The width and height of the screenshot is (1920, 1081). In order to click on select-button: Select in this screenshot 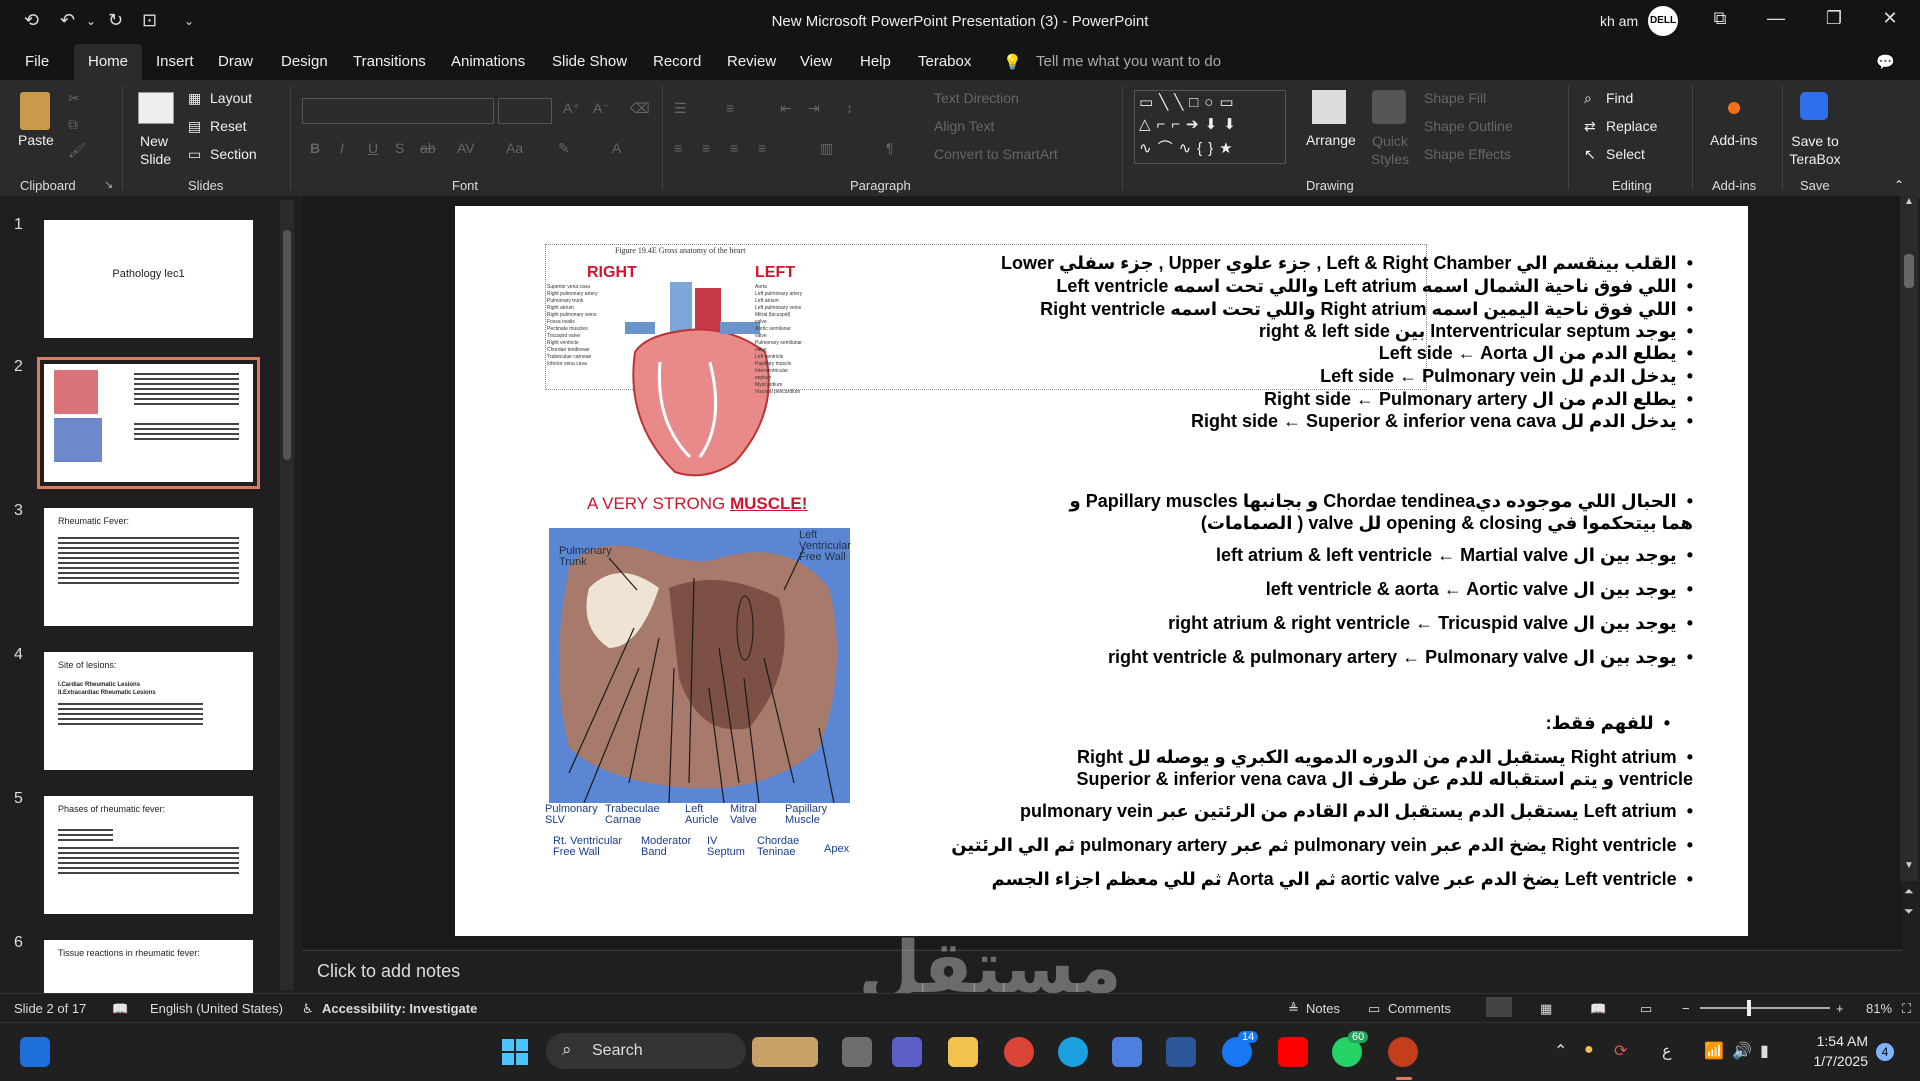, I will do `click(1625, 154)`.